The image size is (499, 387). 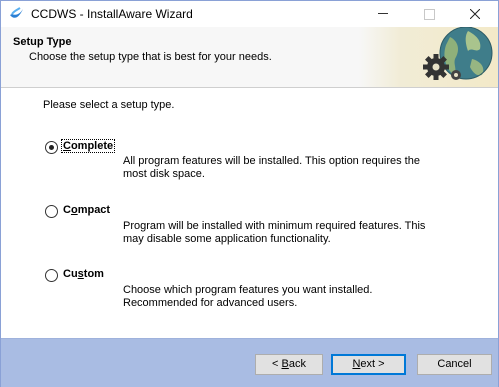 I want to click on next-button: Next >, so click(x=368, y=364).